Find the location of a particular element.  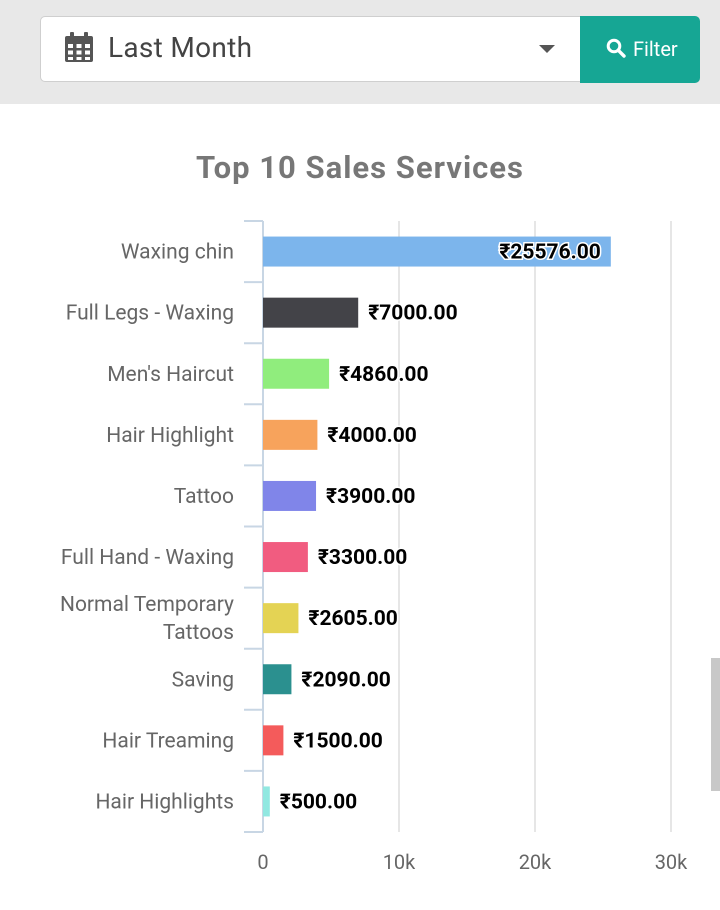

data-label: ₹3300.00 is located at coordinates (362, 558).